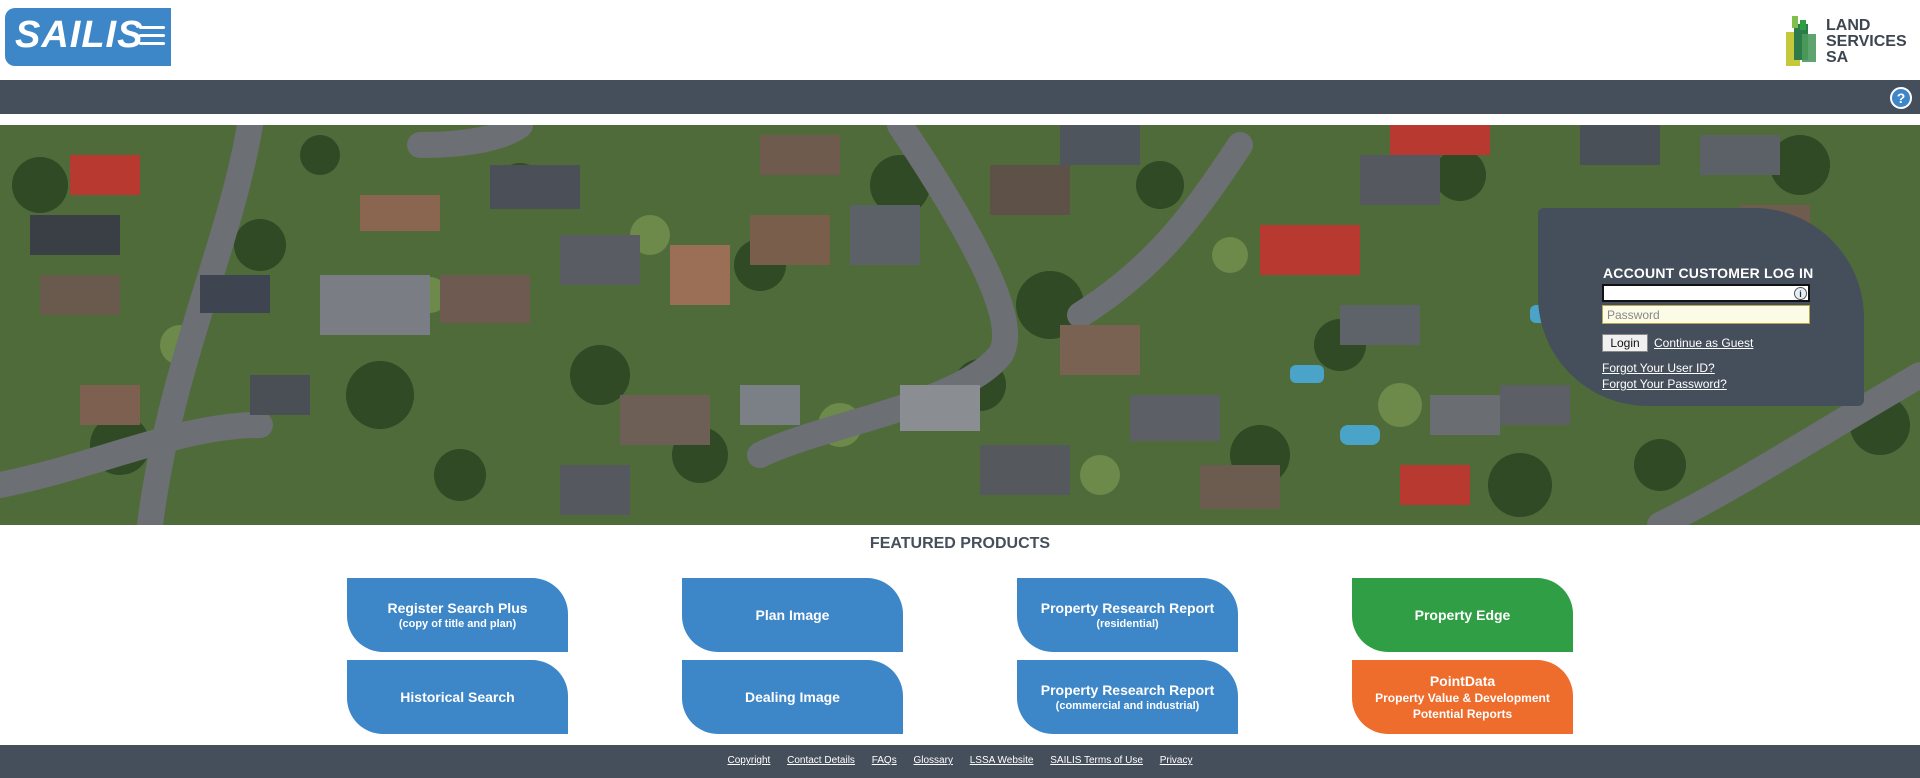  What do you see at coordinates (1176, 760) in the screenshot?
I see `footer-link-privacy: Privacy` at bounding box center [1176, 760].